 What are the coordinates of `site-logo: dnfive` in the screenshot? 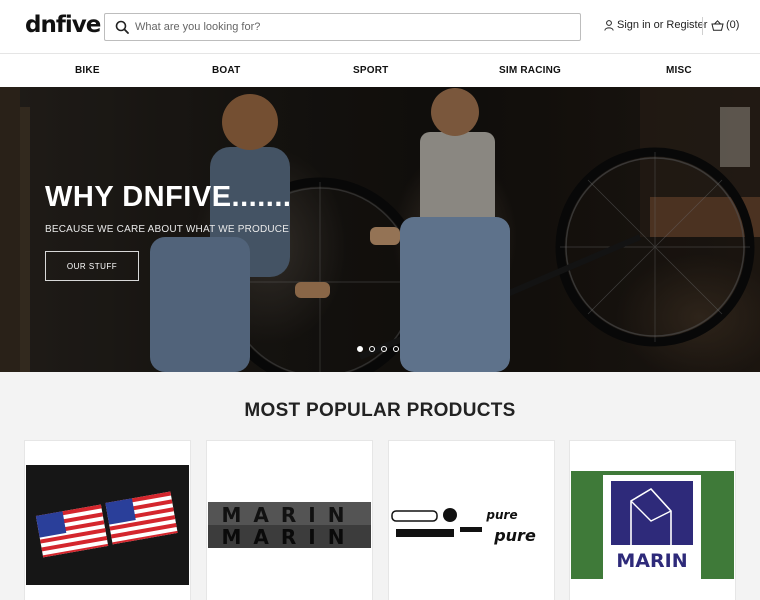 It's located at (63, 25).